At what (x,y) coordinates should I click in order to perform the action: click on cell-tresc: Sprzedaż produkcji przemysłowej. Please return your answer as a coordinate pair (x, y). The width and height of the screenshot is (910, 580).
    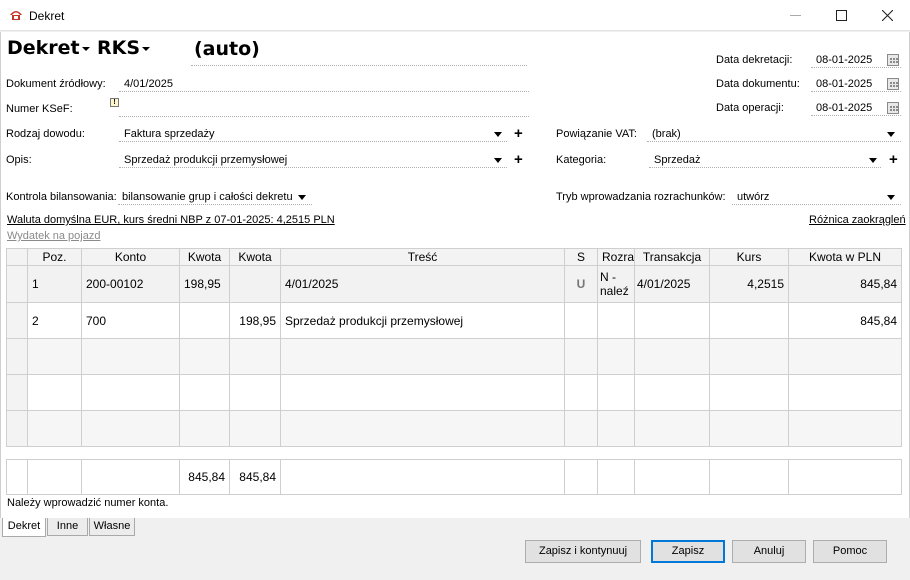
    Looking at the image, I should click on (422, 320).